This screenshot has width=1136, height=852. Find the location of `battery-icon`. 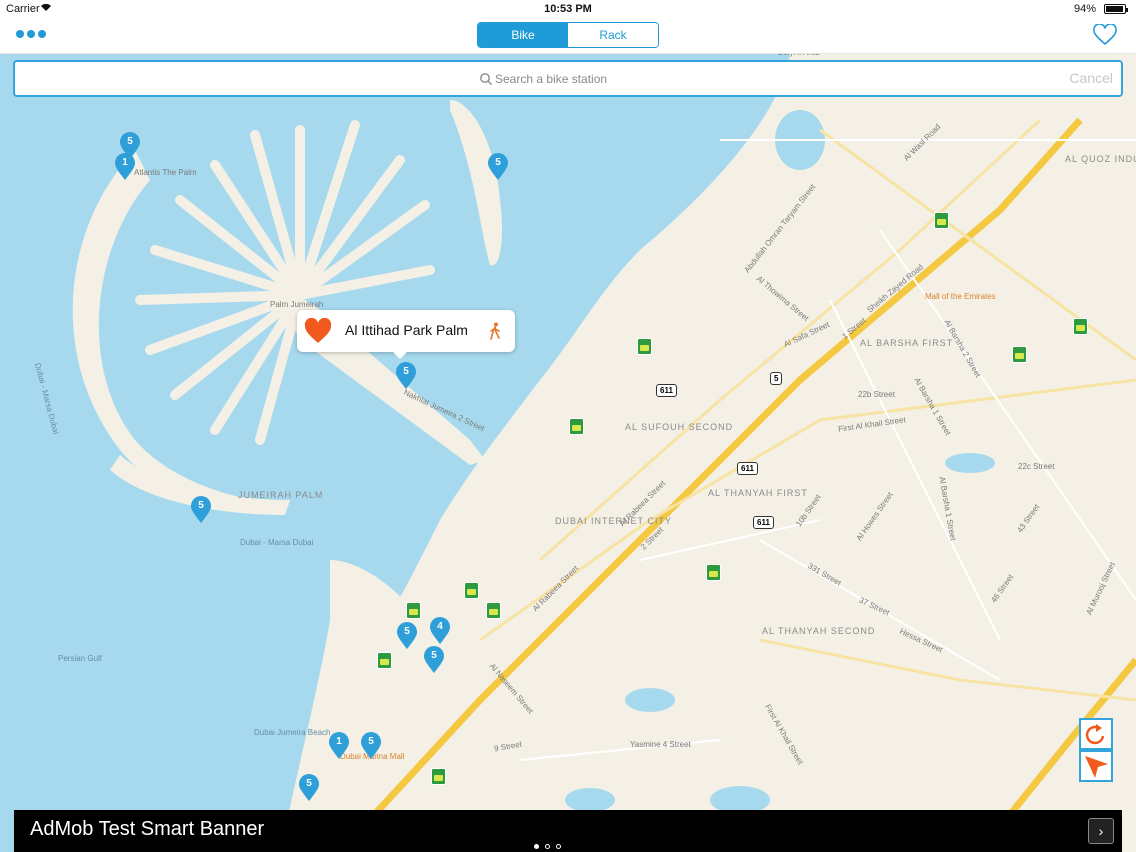

battery-icon is located at coordinates (1116, 9).